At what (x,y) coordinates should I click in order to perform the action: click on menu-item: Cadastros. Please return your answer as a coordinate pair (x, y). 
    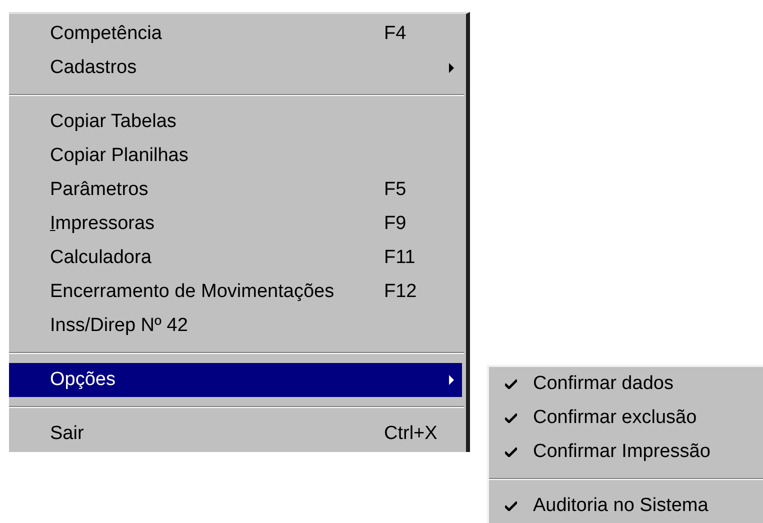
    Looking at the image, I should click on (235, 68).